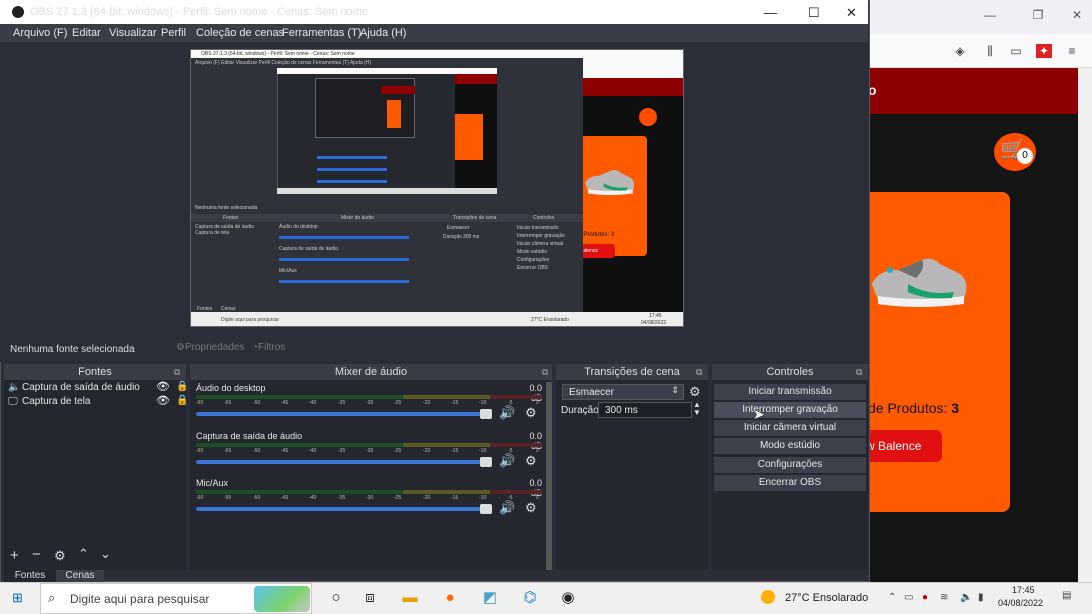 This screenshot has width=1092, height=614. I want to click on meter-ticks: -60 -55 -50 -45 -40 -35 -30 -25 -20 -15 -10 -5 0, so click(369, 452).